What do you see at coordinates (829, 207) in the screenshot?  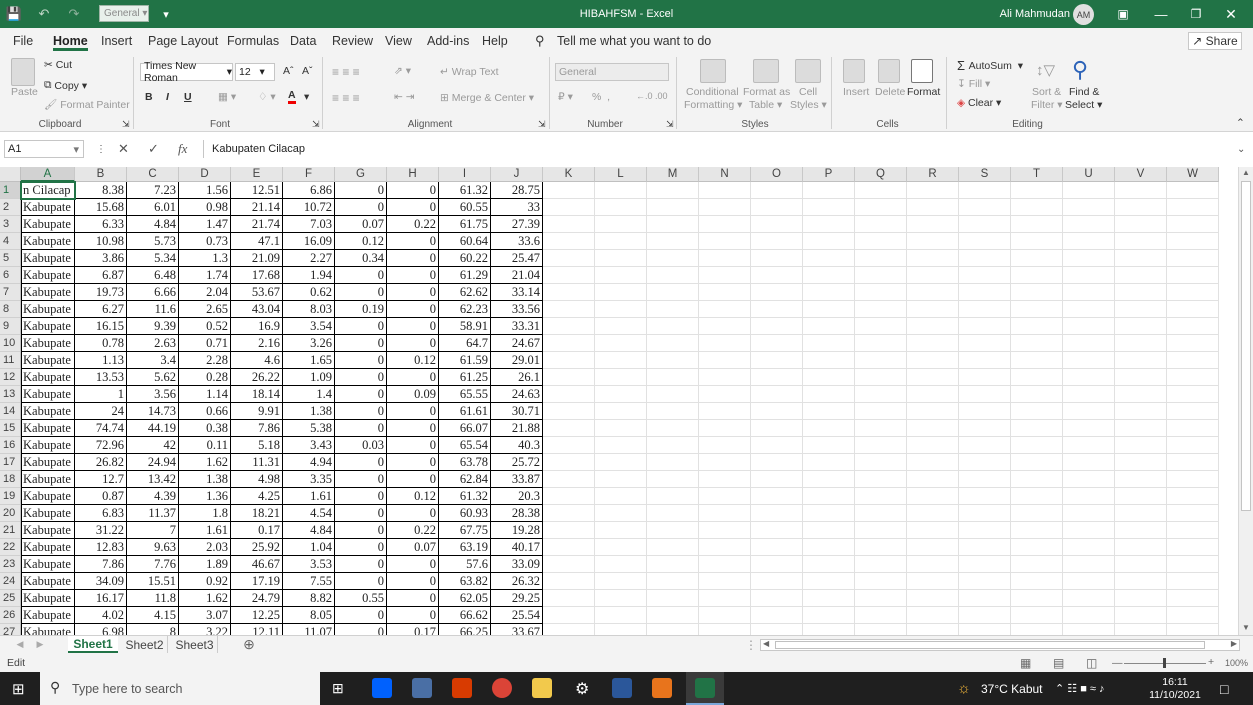 I see `cell-P2` at bounding box center [829, 207].